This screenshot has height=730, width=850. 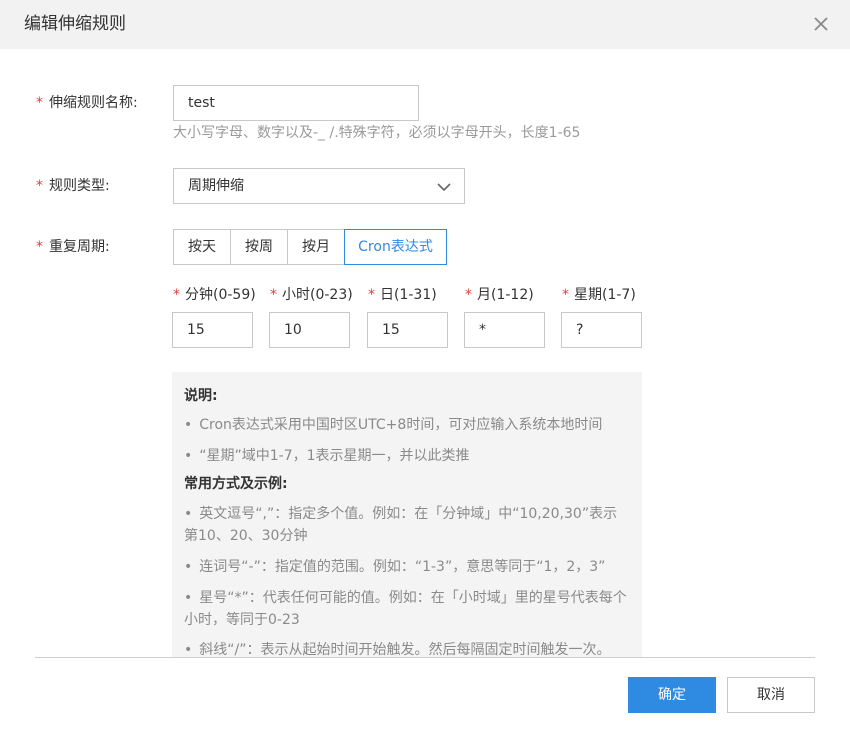 I want to click on chevron-down-icon, so click(x=444, y=188).